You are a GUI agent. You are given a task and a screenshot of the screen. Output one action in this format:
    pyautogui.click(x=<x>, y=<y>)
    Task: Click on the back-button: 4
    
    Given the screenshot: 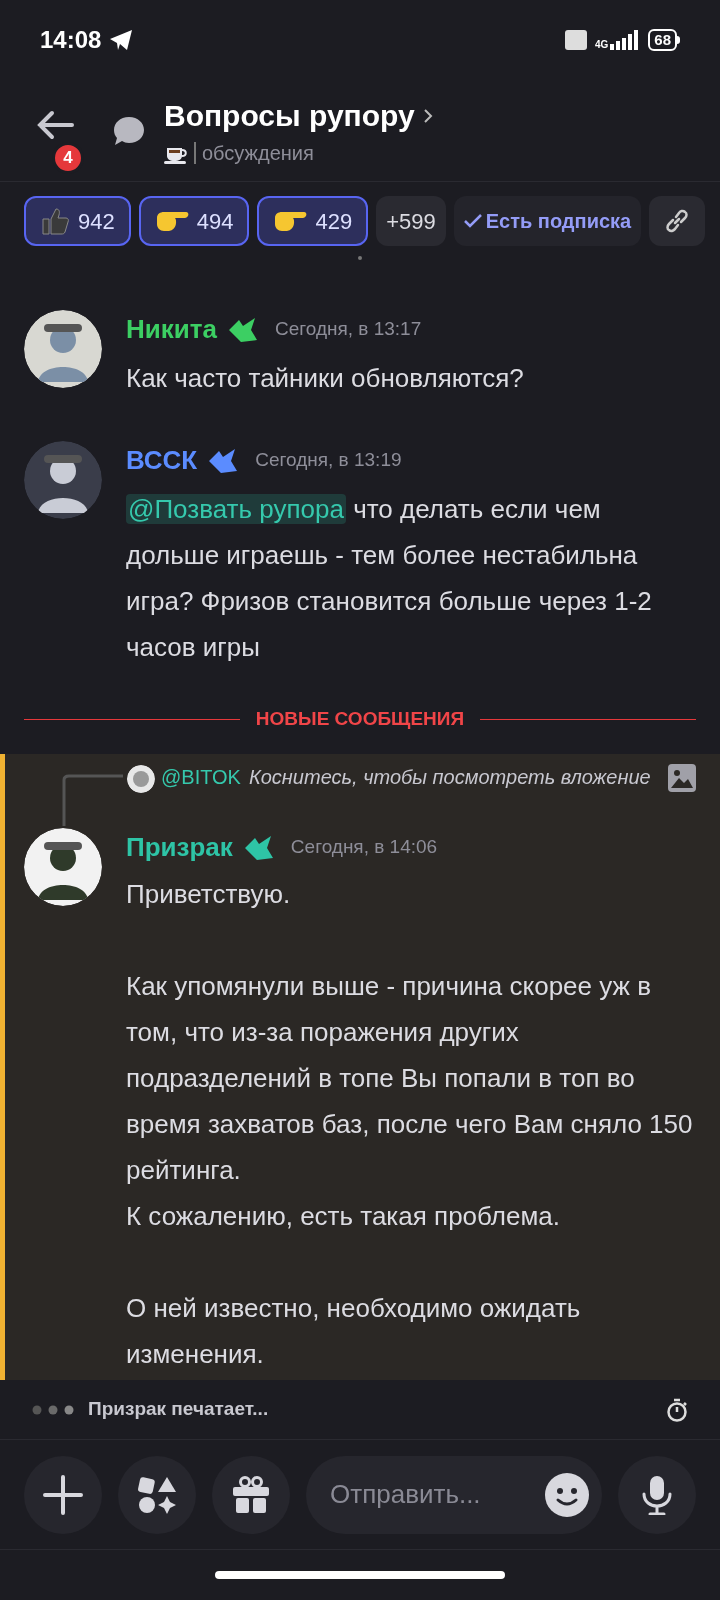 What is the action you would take?
    pyautogui.click(x=61, y=139)
    